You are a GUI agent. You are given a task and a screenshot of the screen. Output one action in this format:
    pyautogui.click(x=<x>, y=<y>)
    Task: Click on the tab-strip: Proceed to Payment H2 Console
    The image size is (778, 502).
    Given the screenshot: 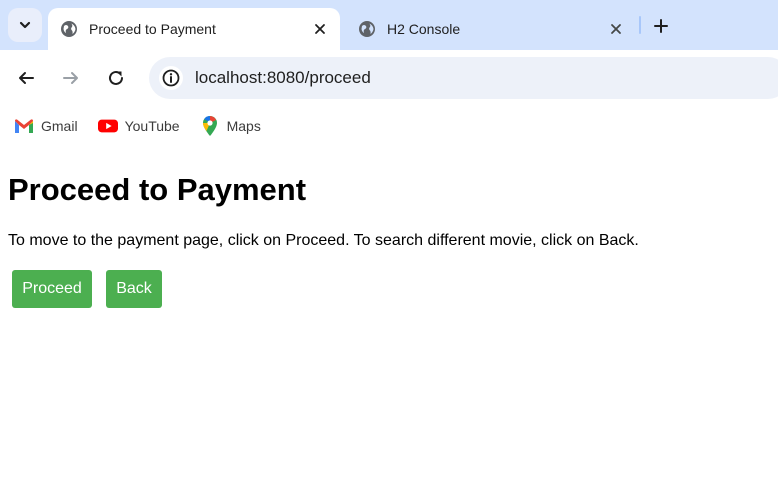 What is the action you would take?
    pyautogui.click(x=389, y=25)
    